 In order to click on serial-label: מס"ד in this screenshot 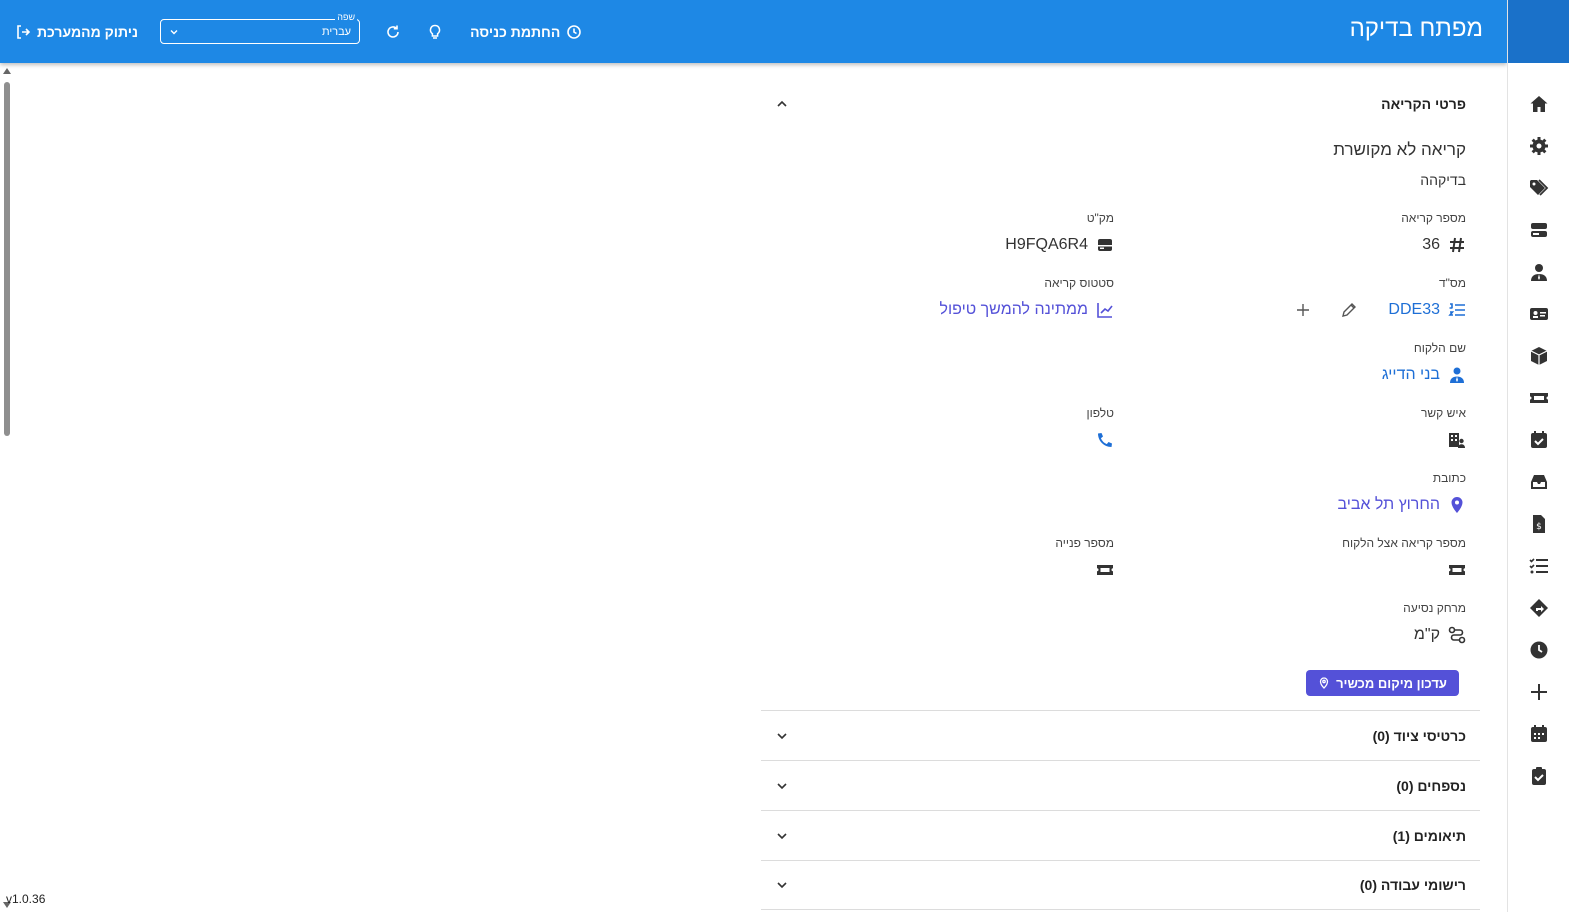, I will do `click(1452, 283)`.